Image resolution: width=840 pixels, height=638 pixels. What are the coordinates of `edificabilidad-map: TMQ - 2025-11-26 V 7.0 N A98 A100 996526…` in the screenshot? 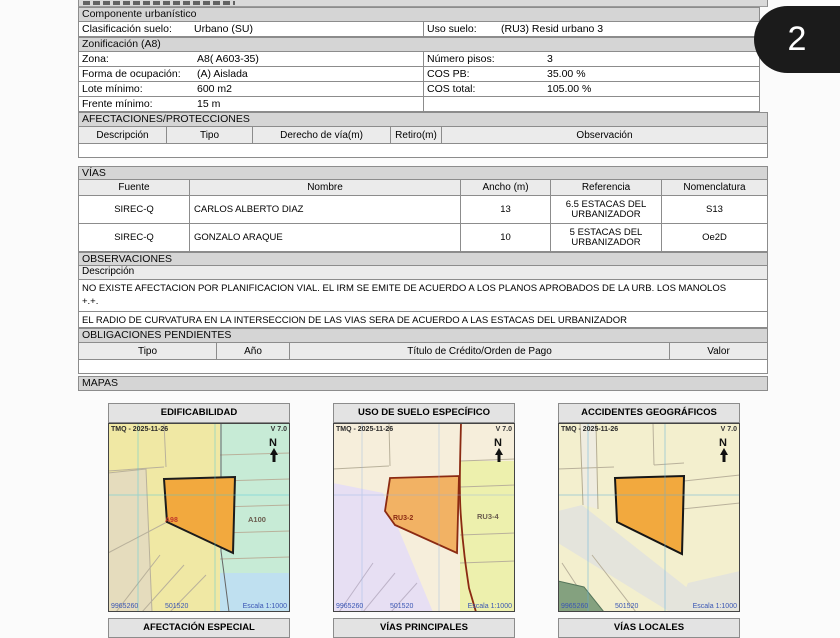 It's located at (199, 517).